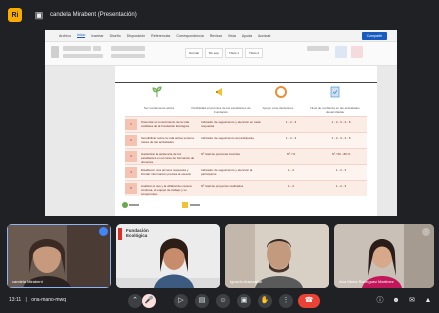 Image resolution: width=439 pixels, height=313 pixels. Describe the element at coordinates (428, 301) in the screenshot. I see `activities-icon: ▲` at that location.